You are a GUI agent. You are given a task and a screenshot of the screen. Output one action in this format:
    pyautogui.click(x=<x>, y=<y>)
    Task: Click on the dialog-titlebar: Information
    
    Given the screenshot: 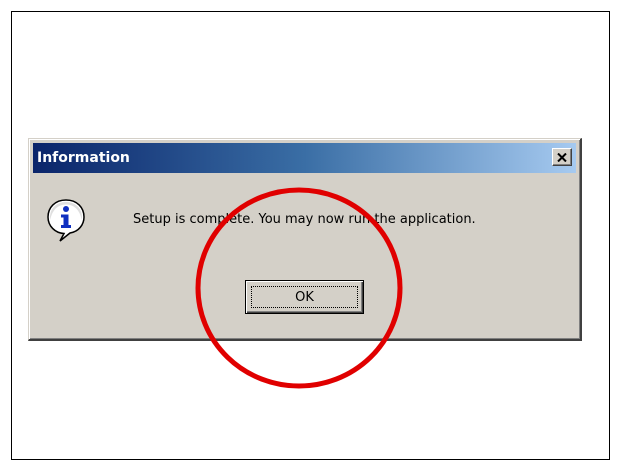 What is the action you would take?
    pyautogui.click(x=304, y=158)
    